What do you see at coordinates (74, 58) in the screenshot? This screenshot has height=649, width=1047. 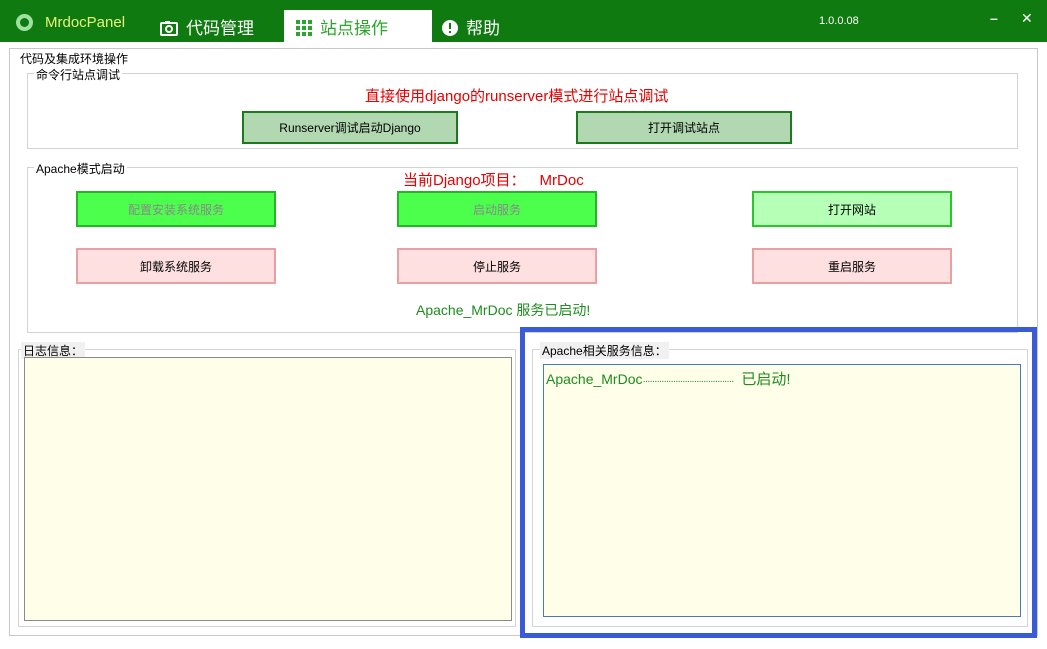 I see `main-group-title: 代码及集成环境操作` at bounding box center [74, 58].